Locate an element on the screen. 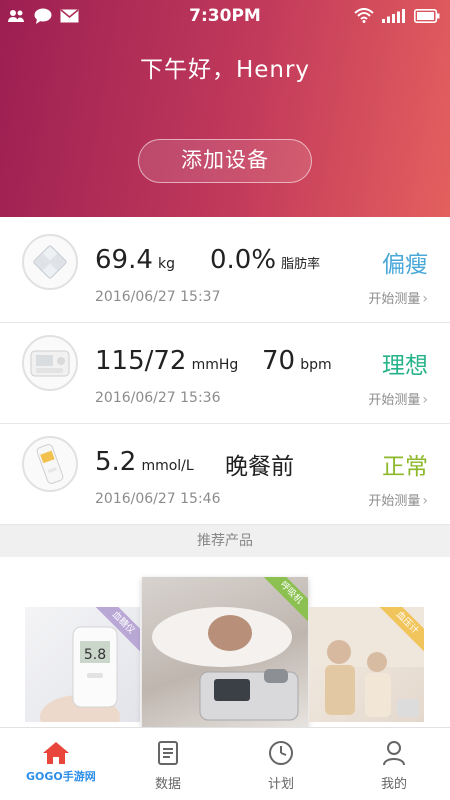  weight-unit: kg is located at coordinates (166, 264).